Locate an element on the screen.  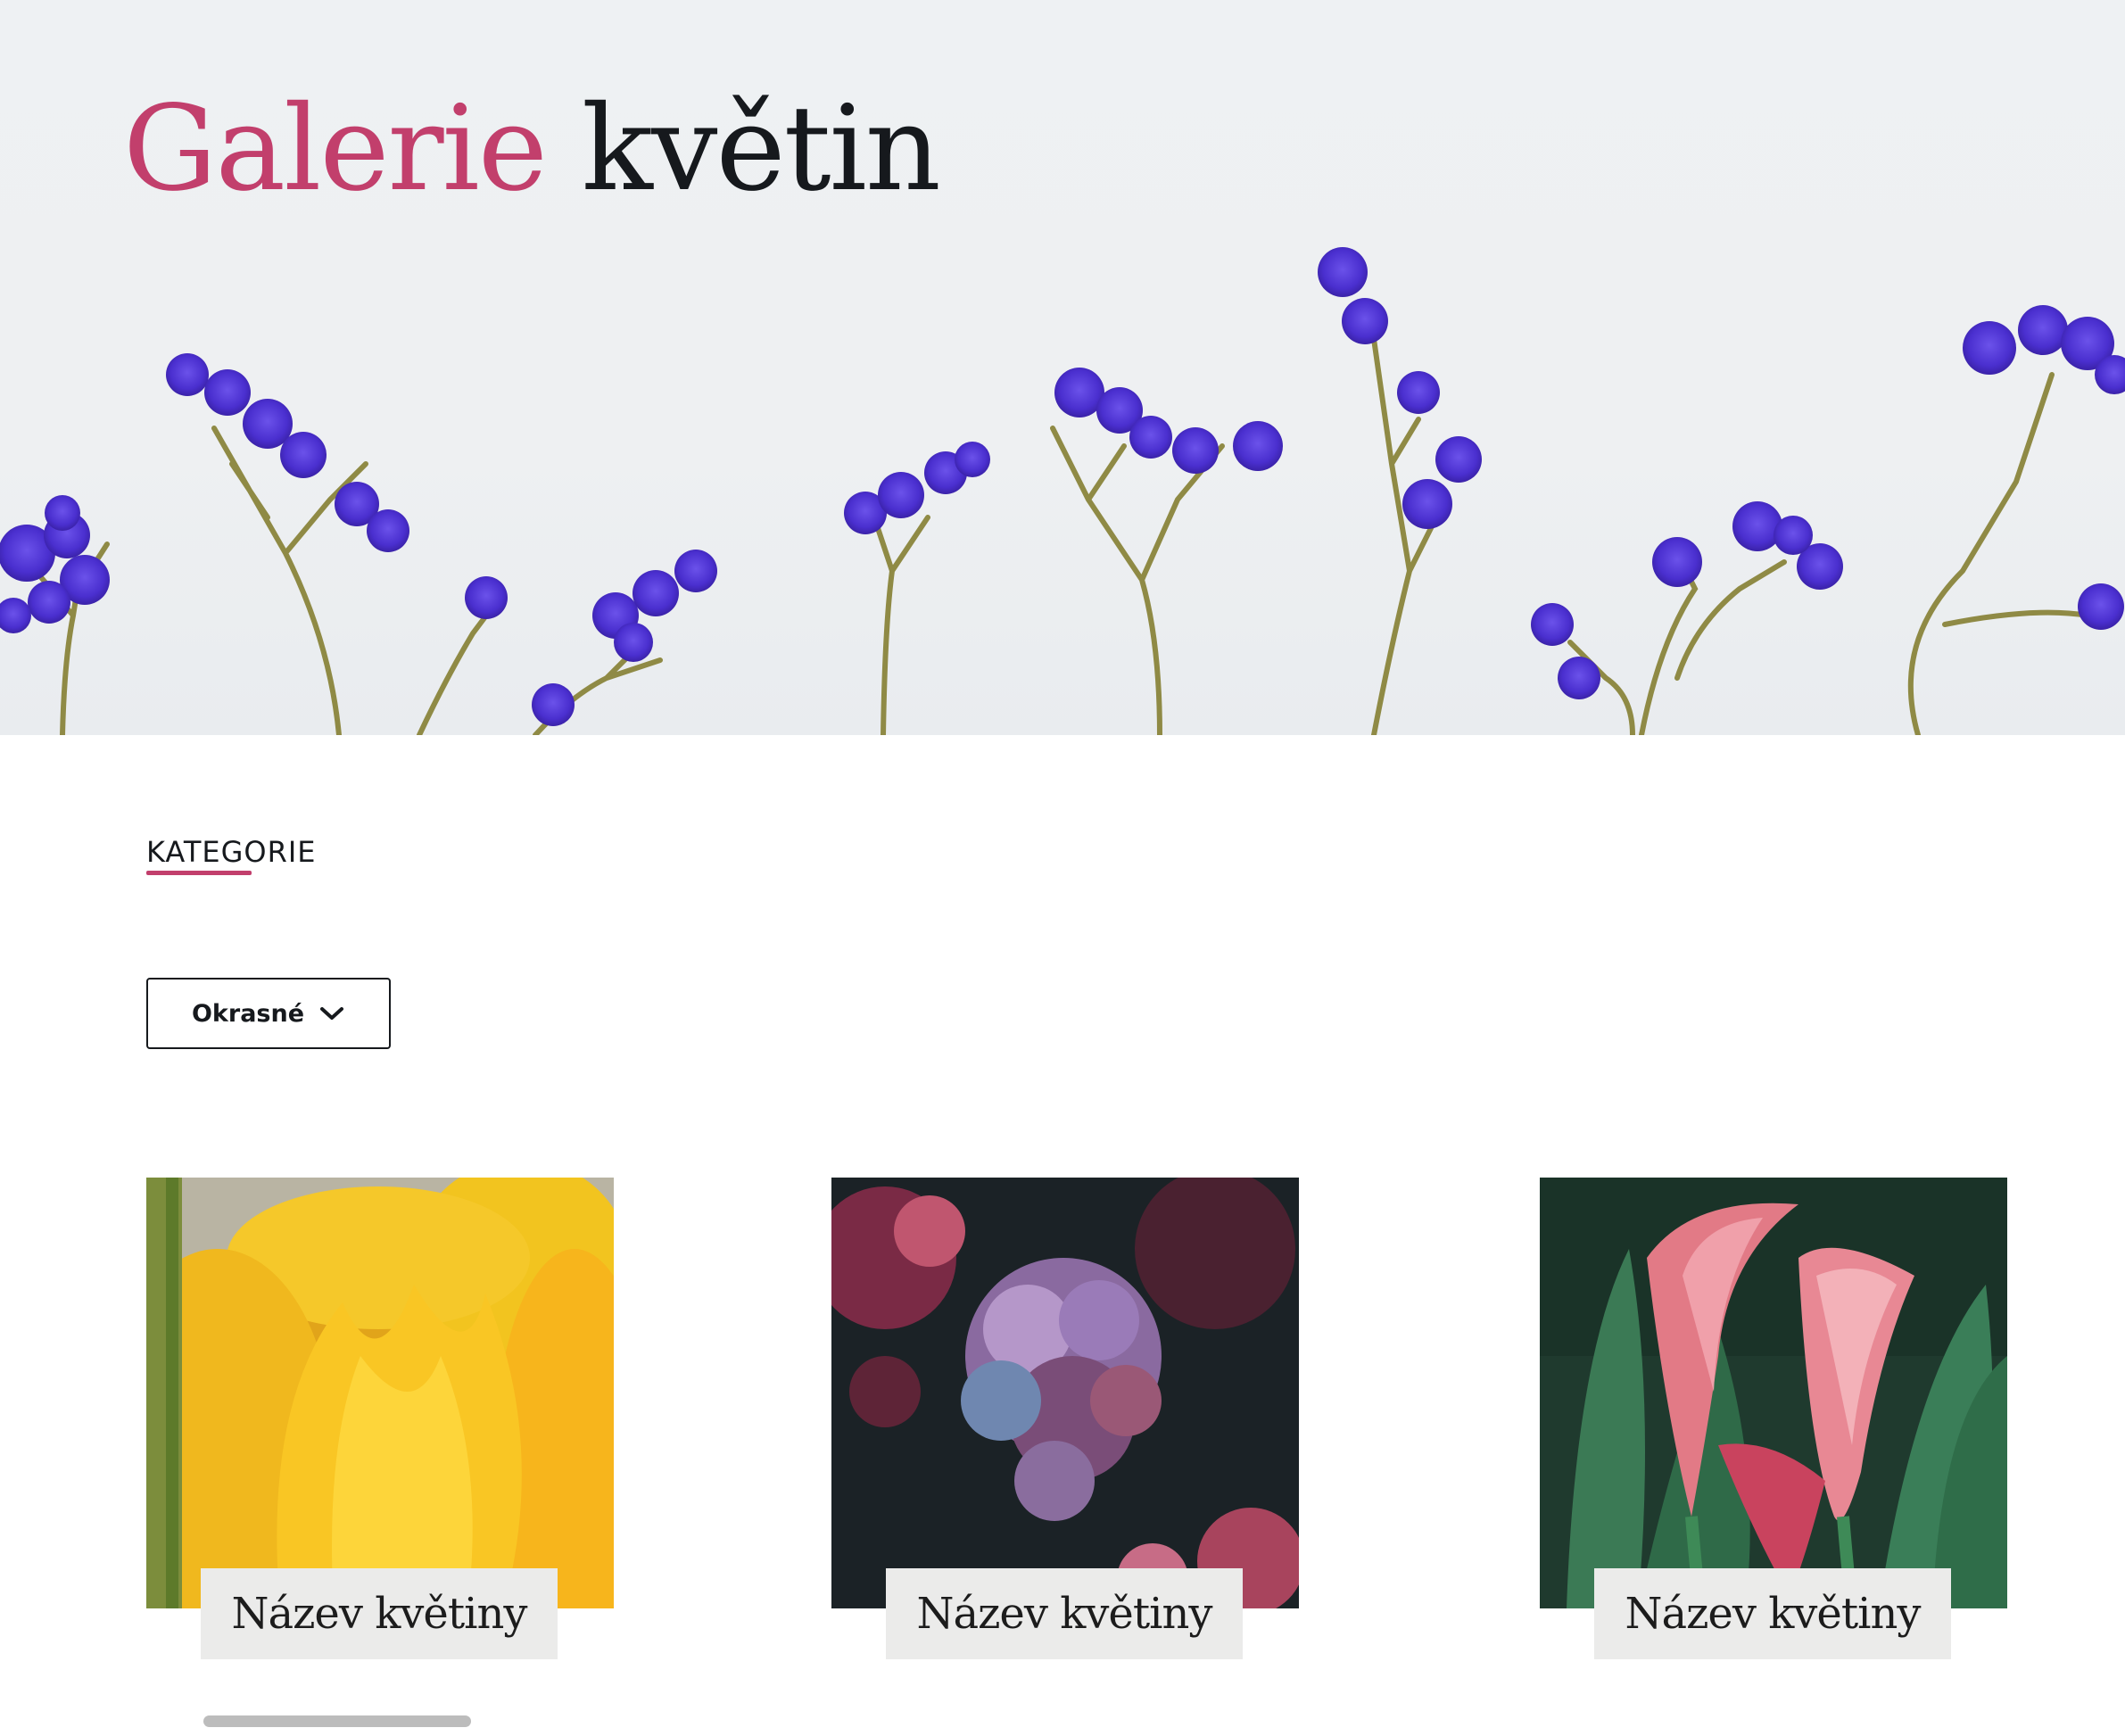
page-title-accent: Galerie is located at coordinates (335, 149).